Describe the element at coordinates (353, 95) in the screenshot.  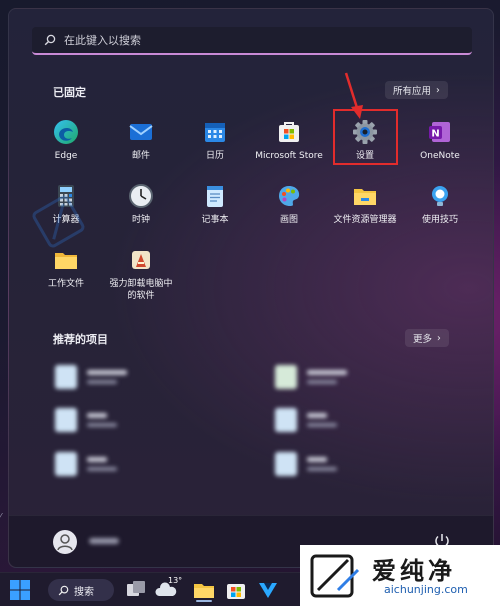
I see `red-arrow-annotation` at that location.